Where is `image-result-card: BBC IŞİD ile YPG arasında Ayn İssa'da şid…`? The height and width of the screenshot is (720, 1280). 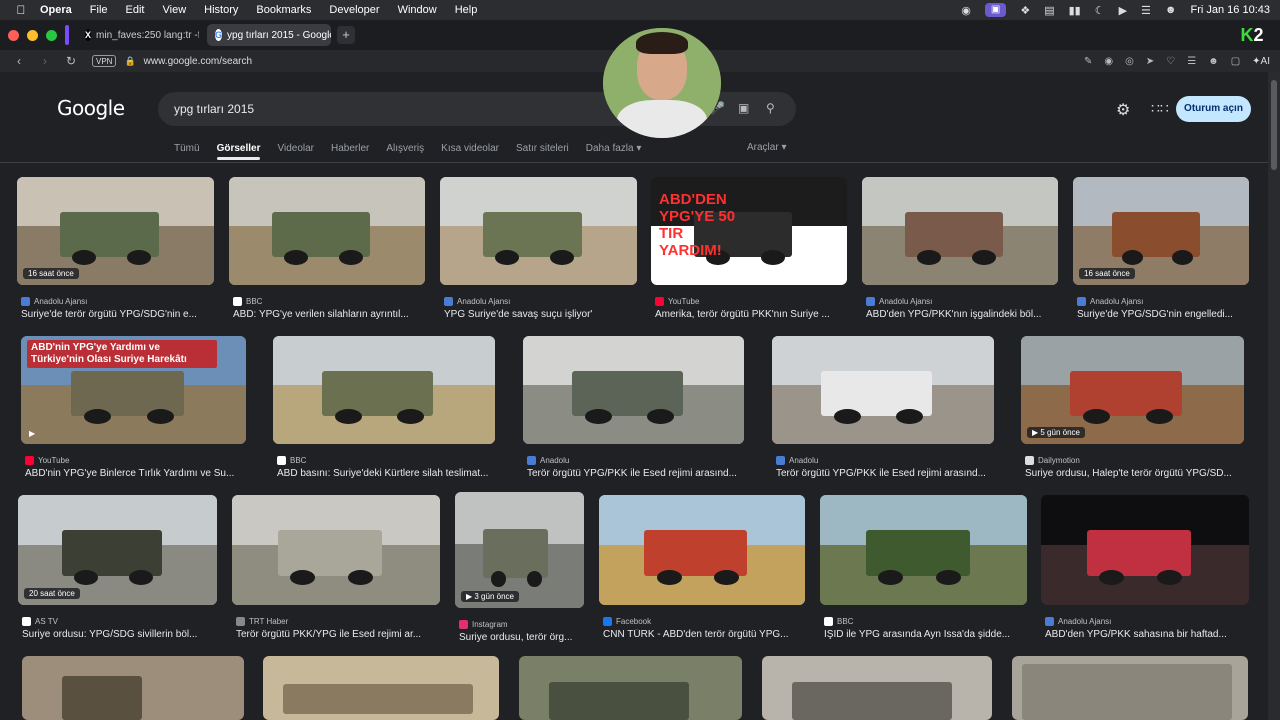
image-result-card: BBC IŞİD ile YPG arasında Ayn İssa'da şid… is located at coordinates (923, 570).